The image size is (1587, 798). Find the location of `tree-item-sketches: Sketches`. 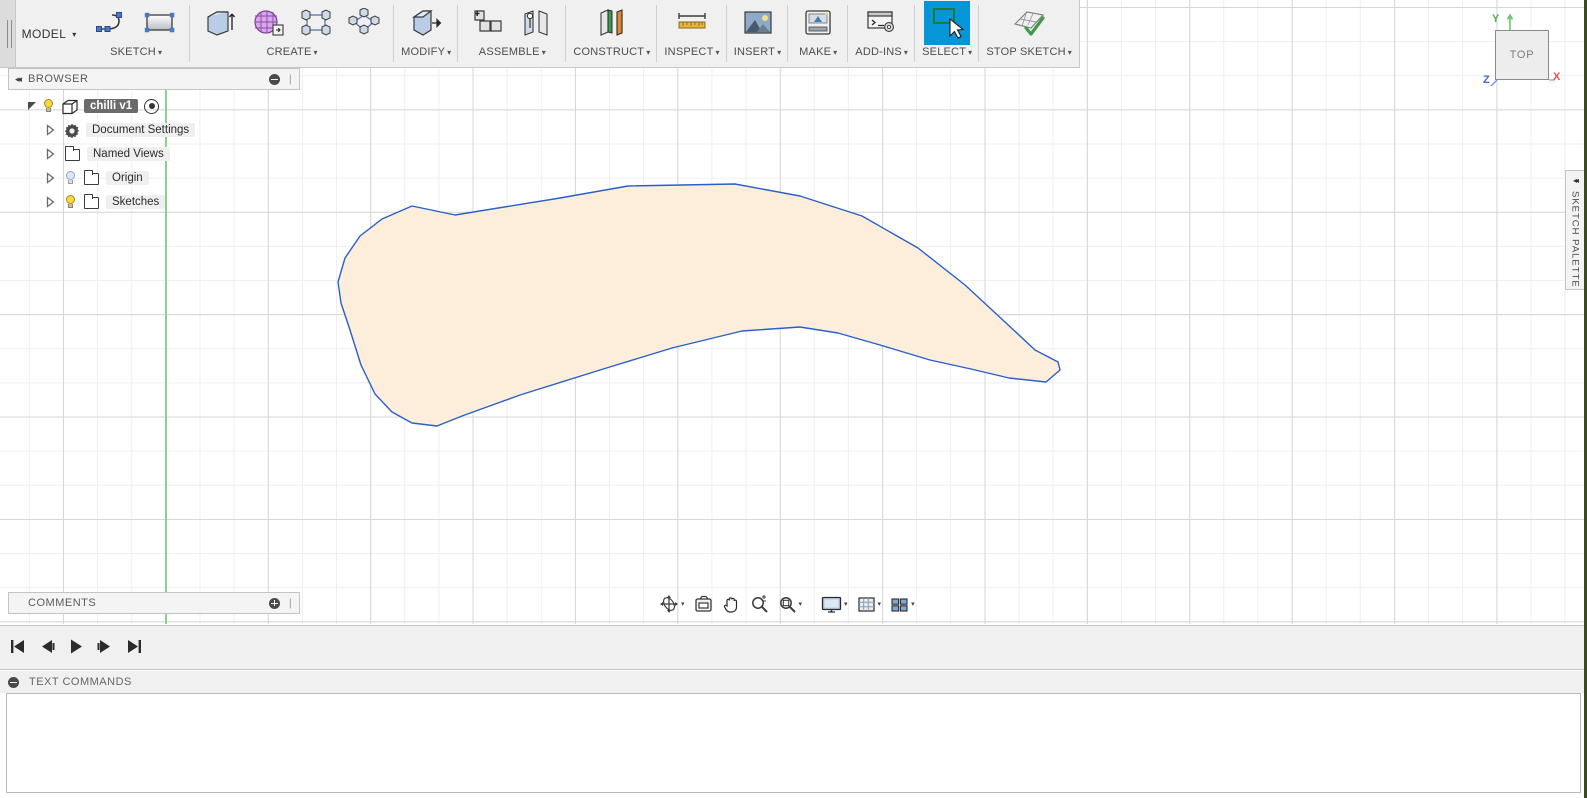

tree-item-sketches: Sketches is located at coordinates (154, 202).